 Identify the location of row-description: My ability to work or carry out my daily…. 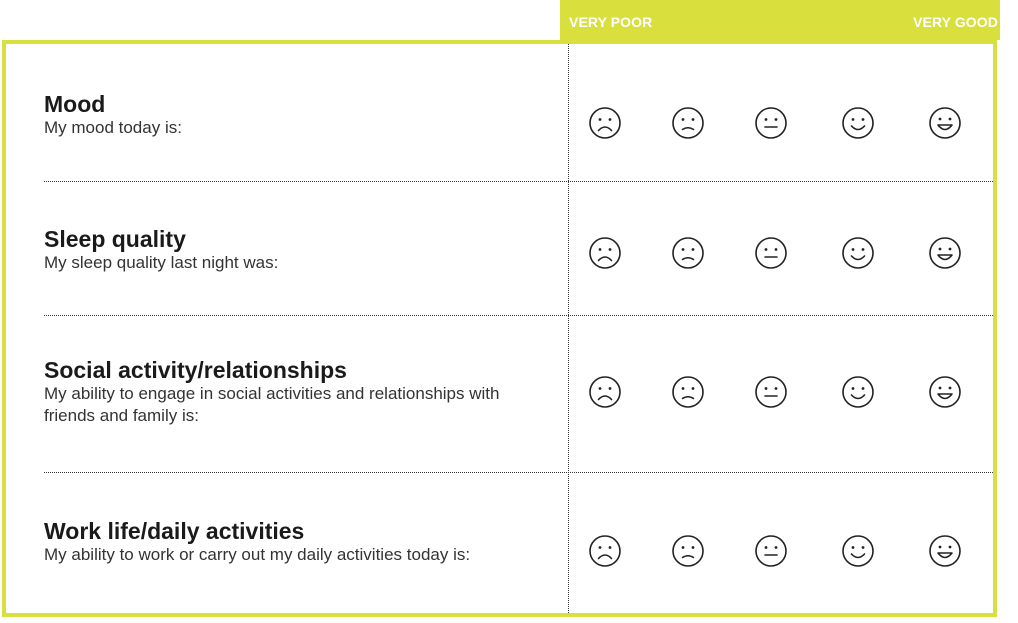
(257, 554).